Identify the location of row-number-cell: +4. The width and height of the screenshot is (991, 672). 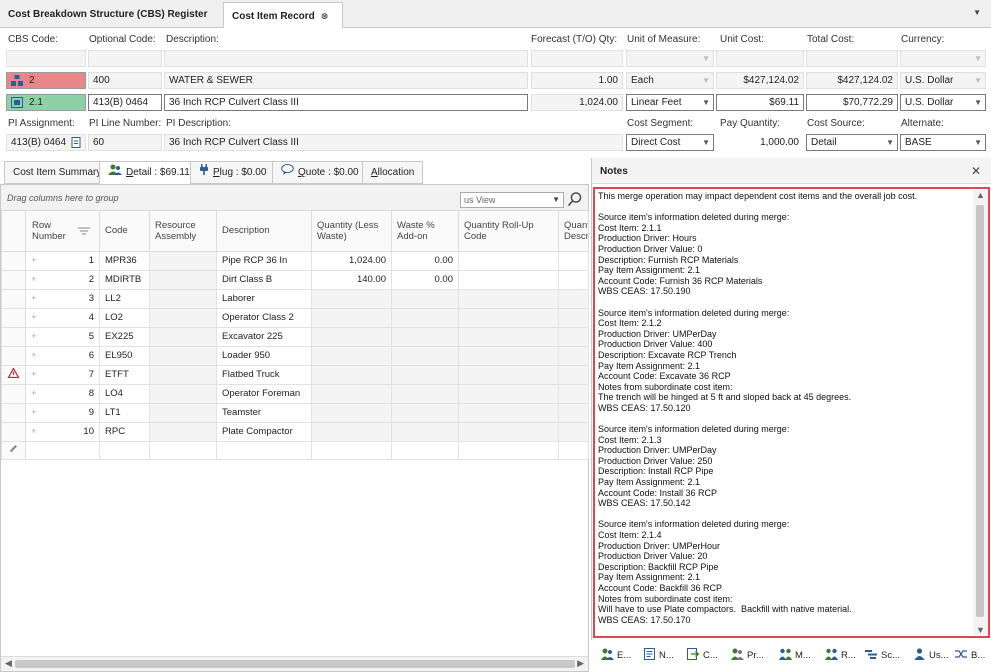
(62, 317).